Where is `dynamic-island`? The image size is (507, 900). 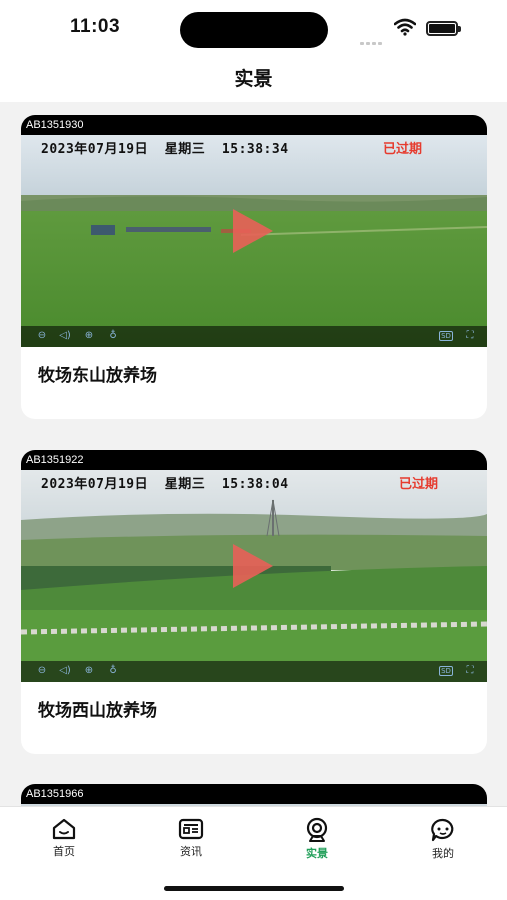 dynamic-island is located at coordinates (254, 30).